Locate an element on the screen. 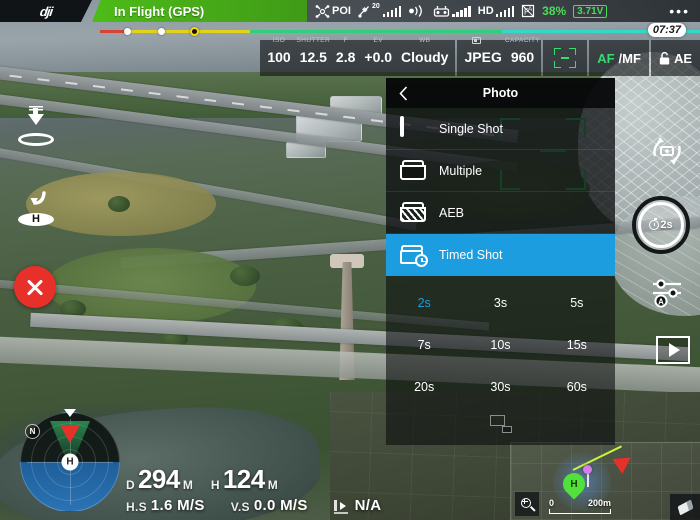  panel-title: Photo is located at coordinates (500, 93).